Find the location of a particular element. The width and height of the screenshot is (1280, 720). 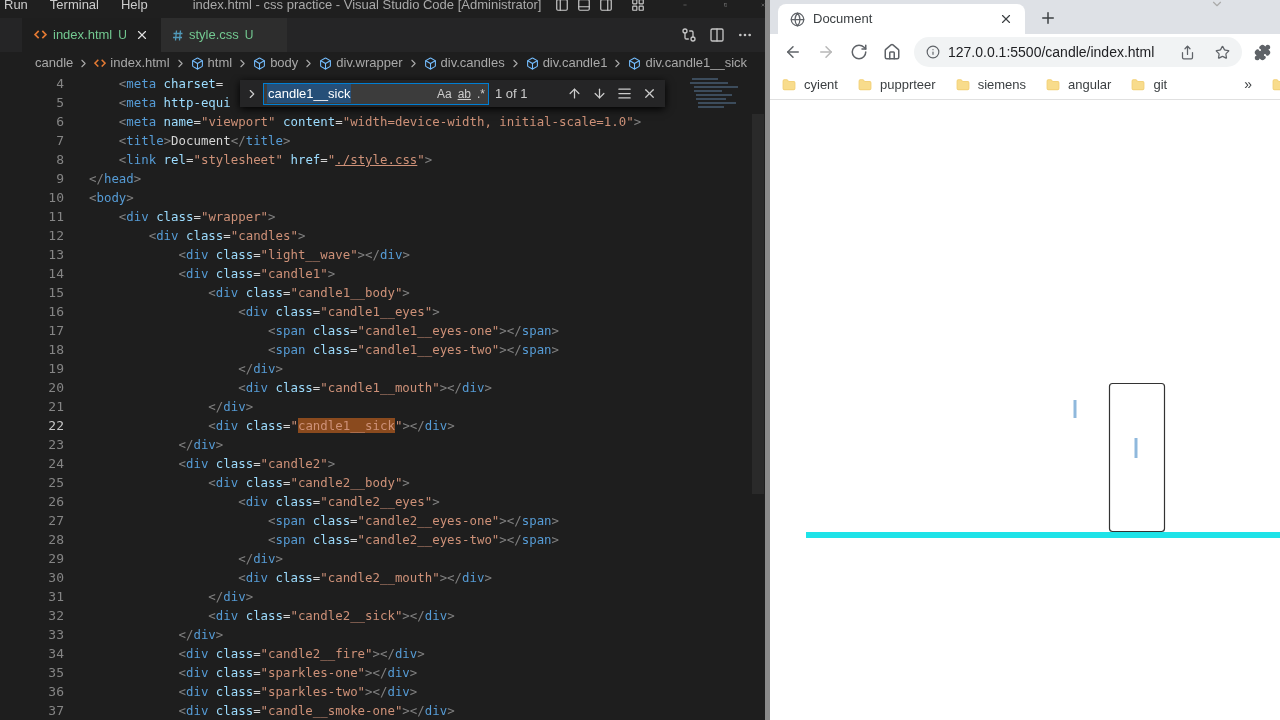

breadcrumb-item: html is located at coordinates (220, 63).